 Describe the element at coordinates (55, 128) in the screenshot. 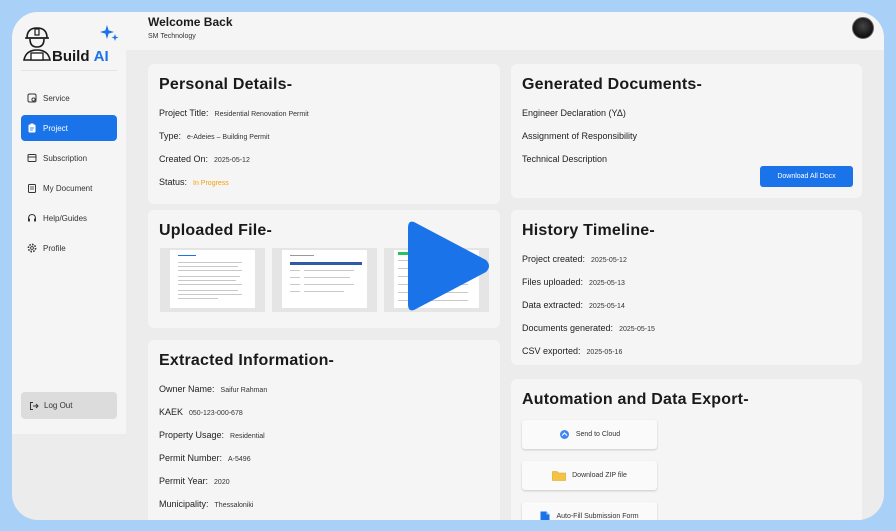

I see `sidebar-item-label: Project` at that location.